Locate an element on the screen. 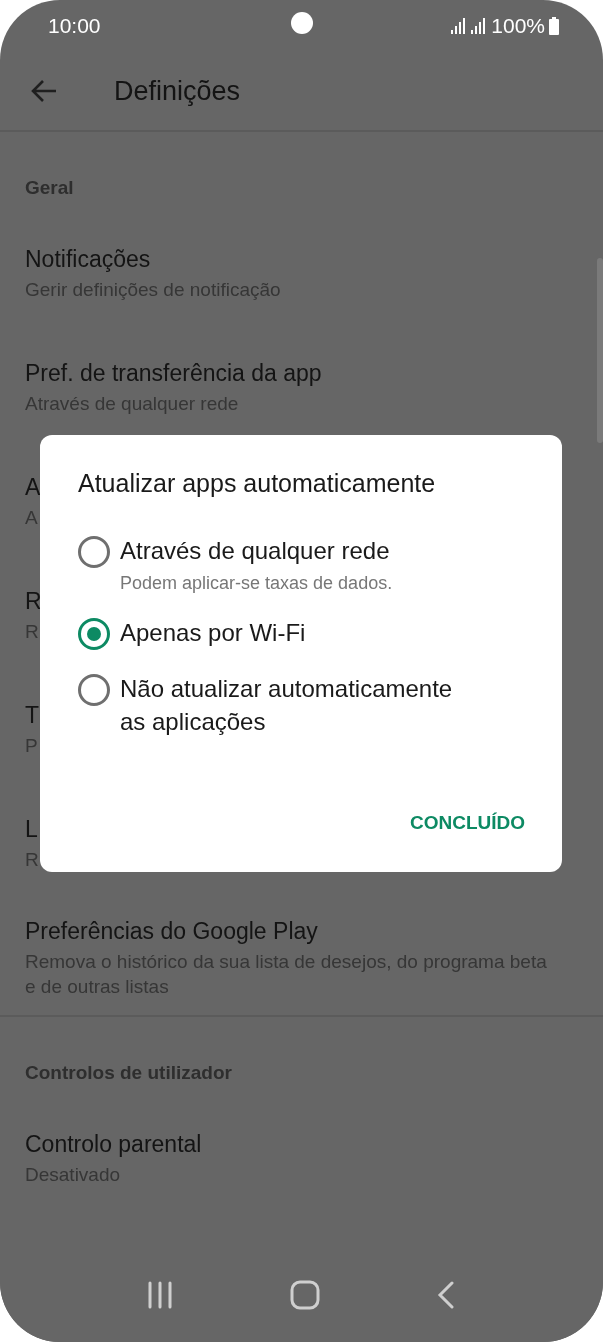 The height and width of the screenshot is (1342, 603). option-label: Apenas por Wi-Fi is located at coordinates (213, 632).